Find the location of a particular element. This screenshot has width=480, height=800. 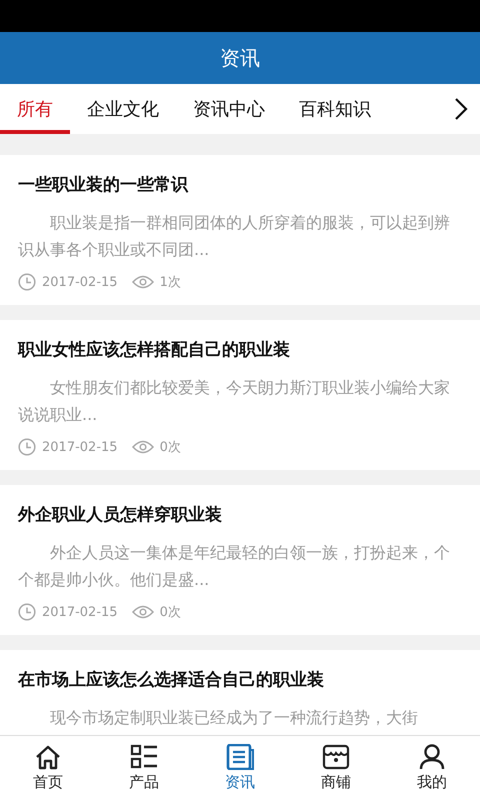

article-summary: 现今市场定制职业装已经成为了一种流行趋势，大街 is located at coordinates (234, 718).